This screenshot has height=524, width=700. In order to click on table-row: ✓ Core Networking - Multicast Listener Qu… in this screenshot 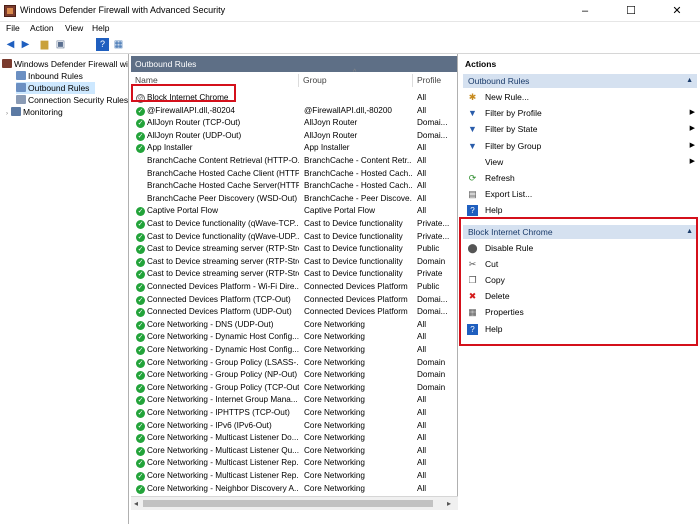, I will do `click(294, 451)`.